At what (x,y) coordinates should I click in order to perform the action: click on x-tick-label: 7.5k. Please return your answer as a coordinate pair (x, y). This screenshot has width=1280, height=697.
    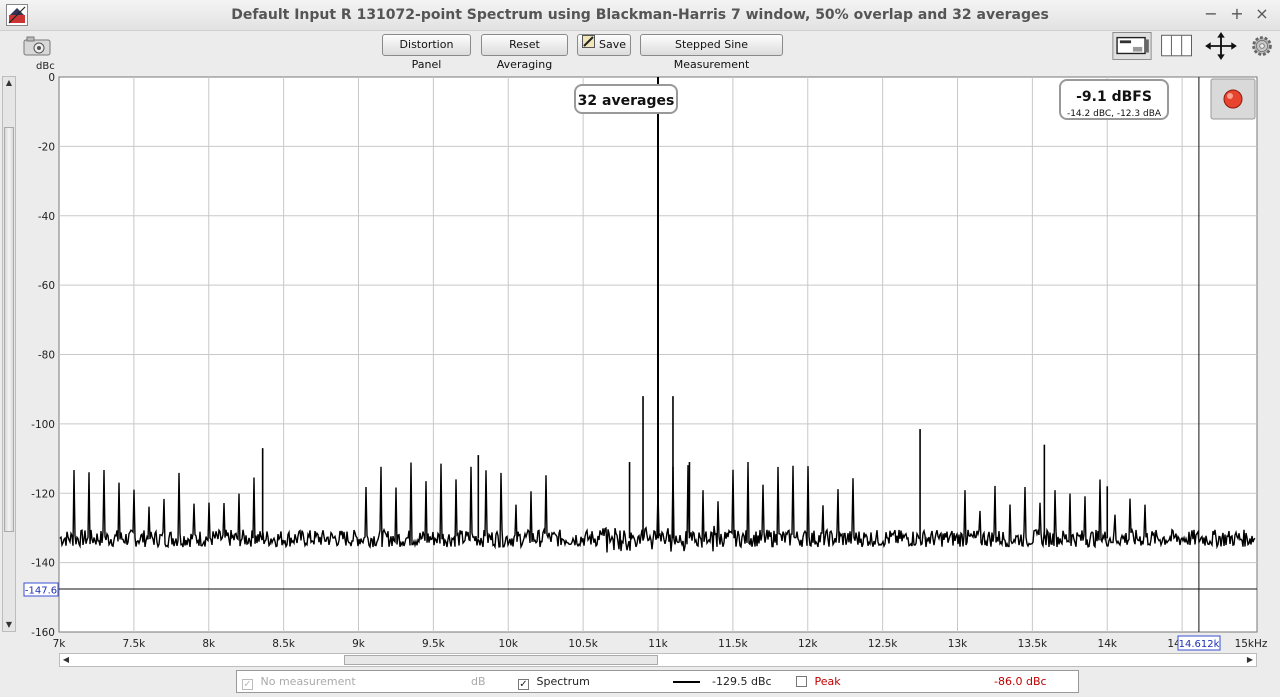
    Looking at the image, I should click on (134, 644).